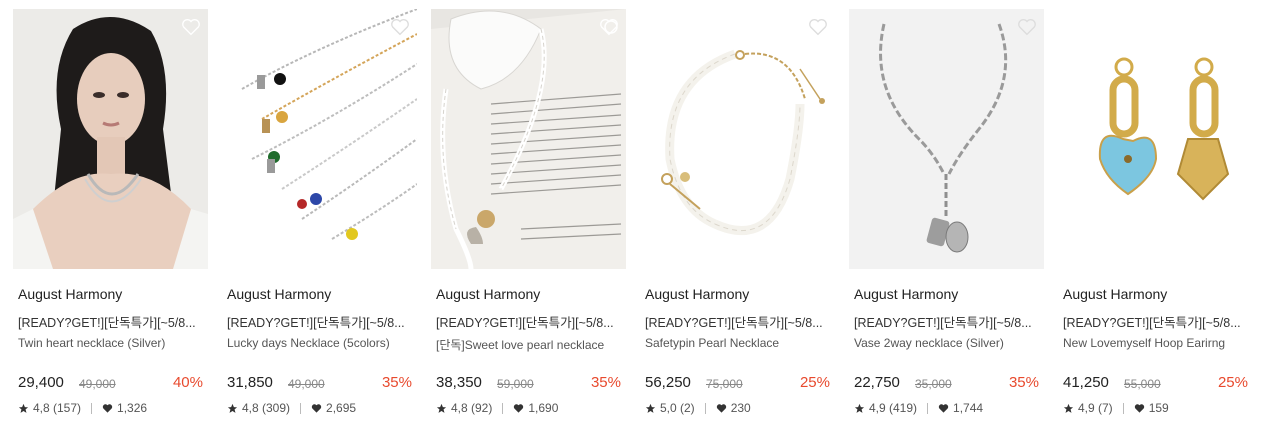  I want to click on original-price: 35,000, so click(933, 384).